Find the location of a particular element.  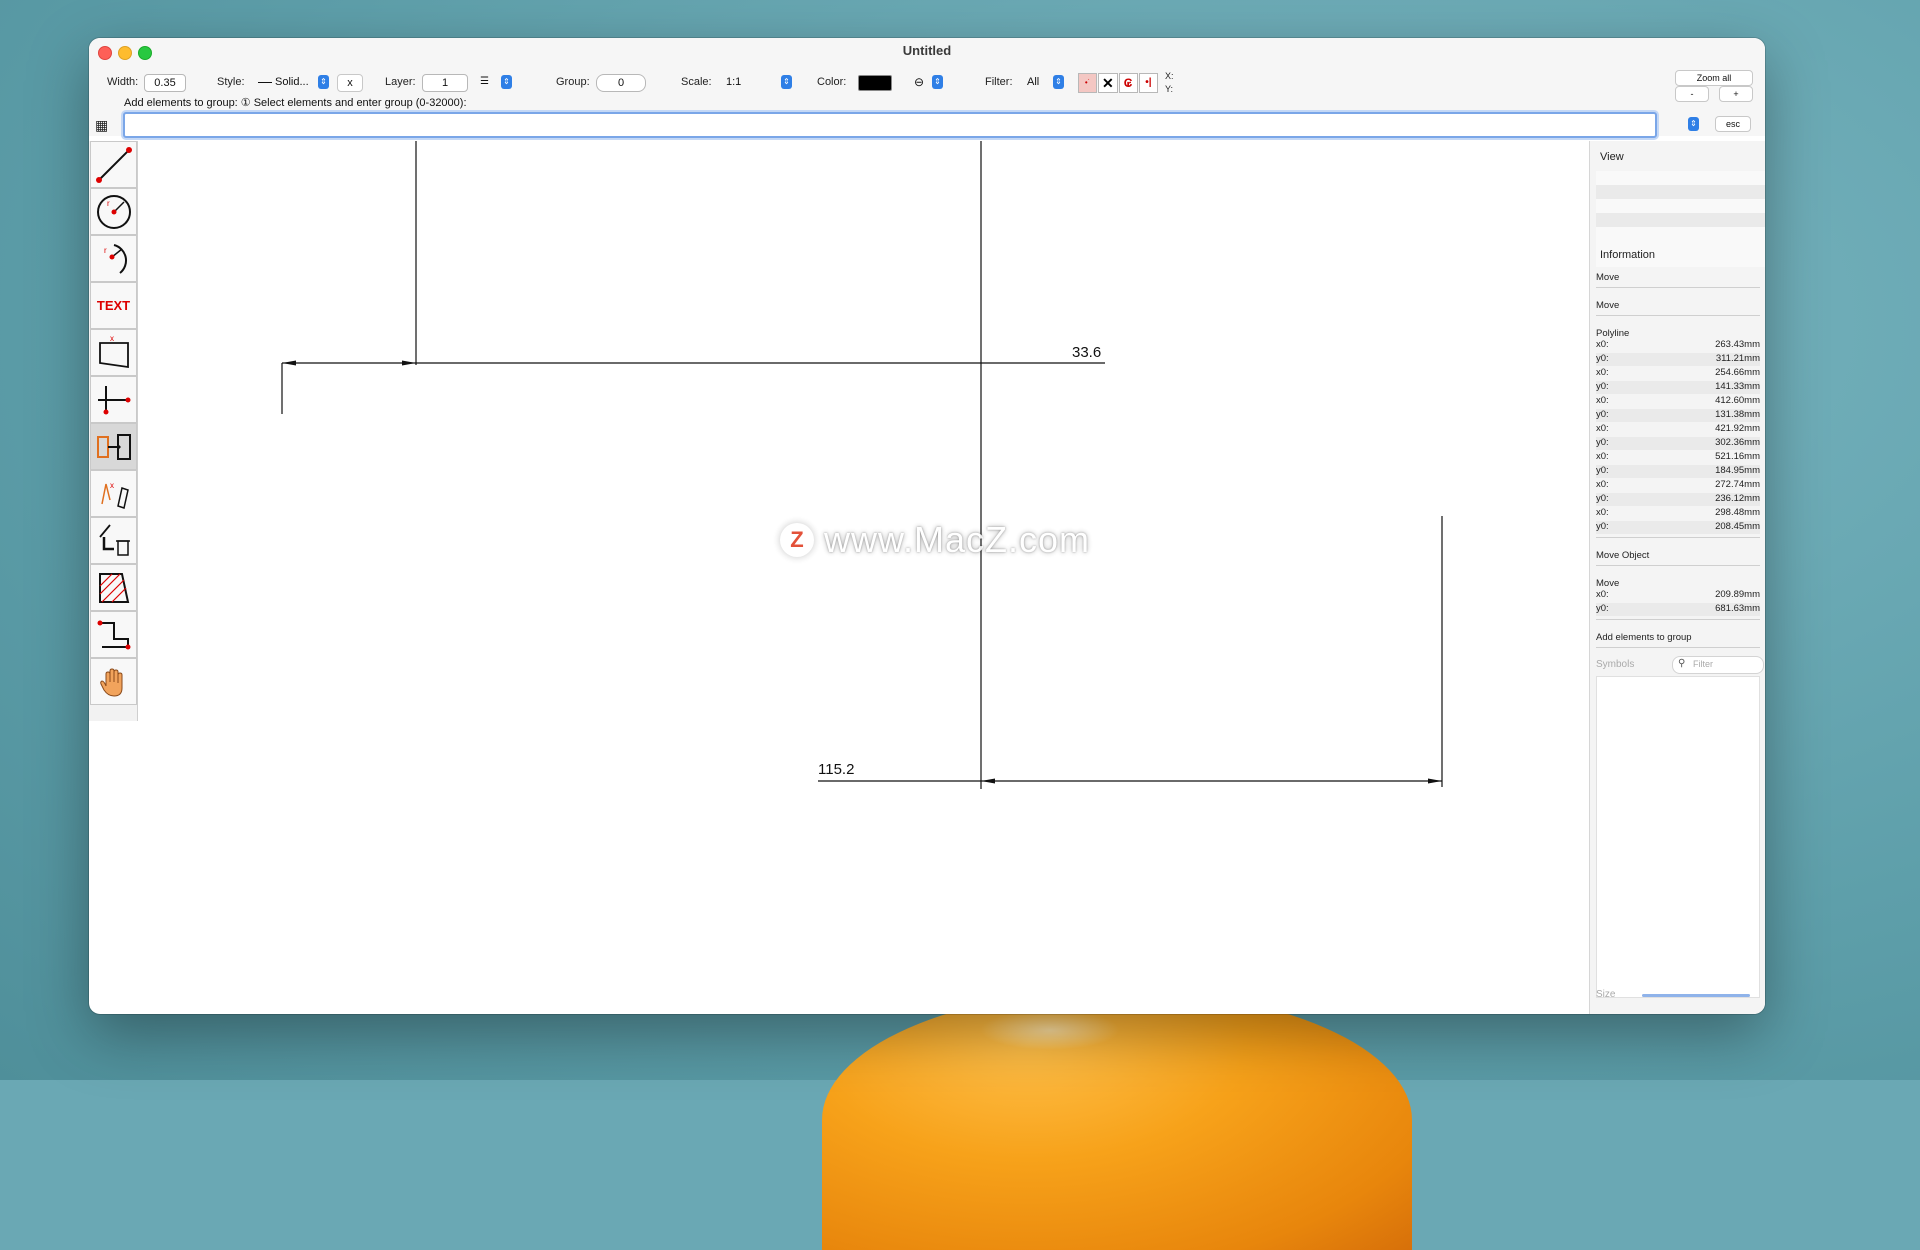

transform-icon: x is located at coordinates (114, 495).